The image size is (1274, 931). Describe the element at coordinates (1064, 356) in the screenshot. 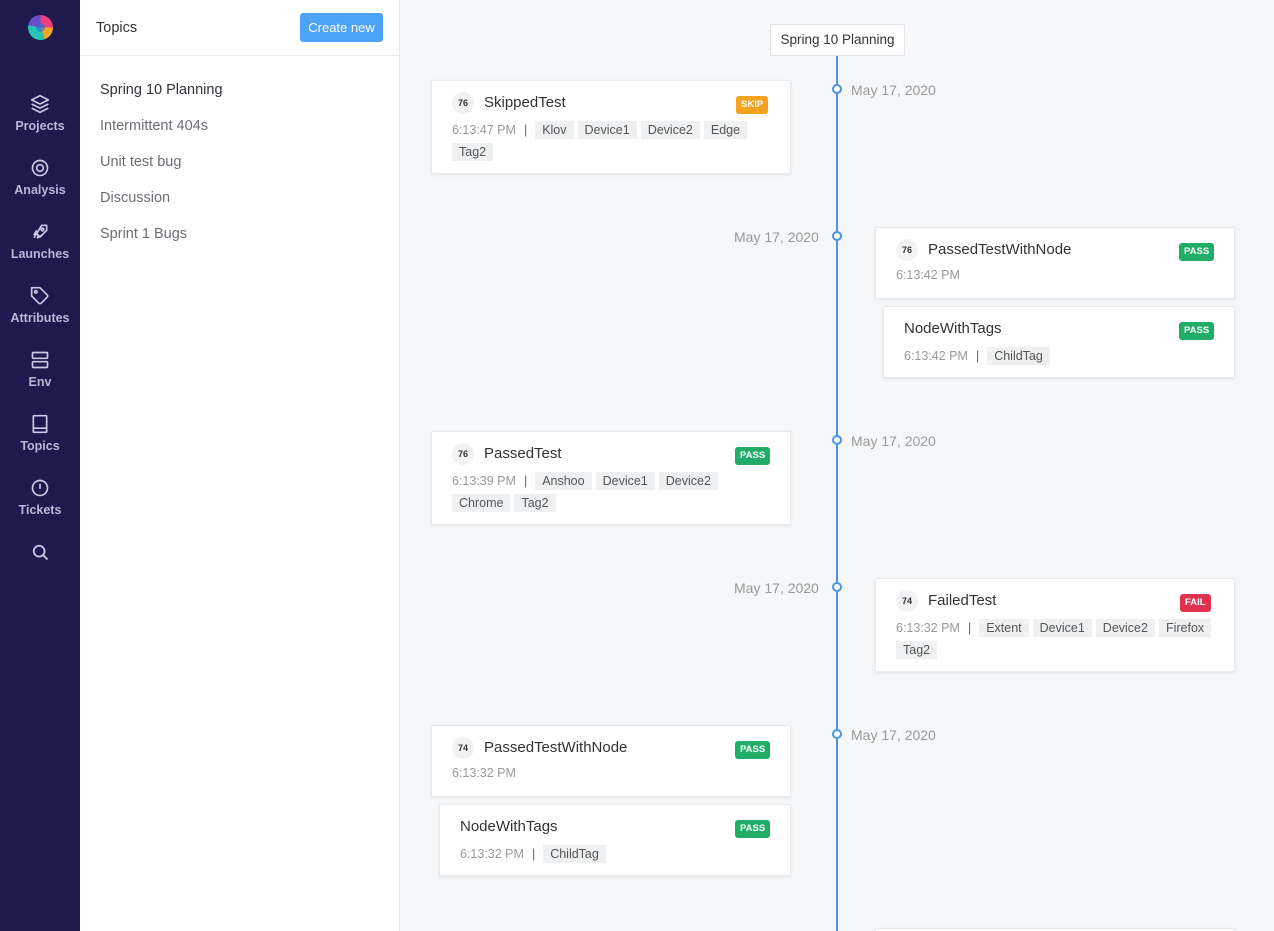

I see `node-meta: 6:13:42 PM | ChildTag` at that location.